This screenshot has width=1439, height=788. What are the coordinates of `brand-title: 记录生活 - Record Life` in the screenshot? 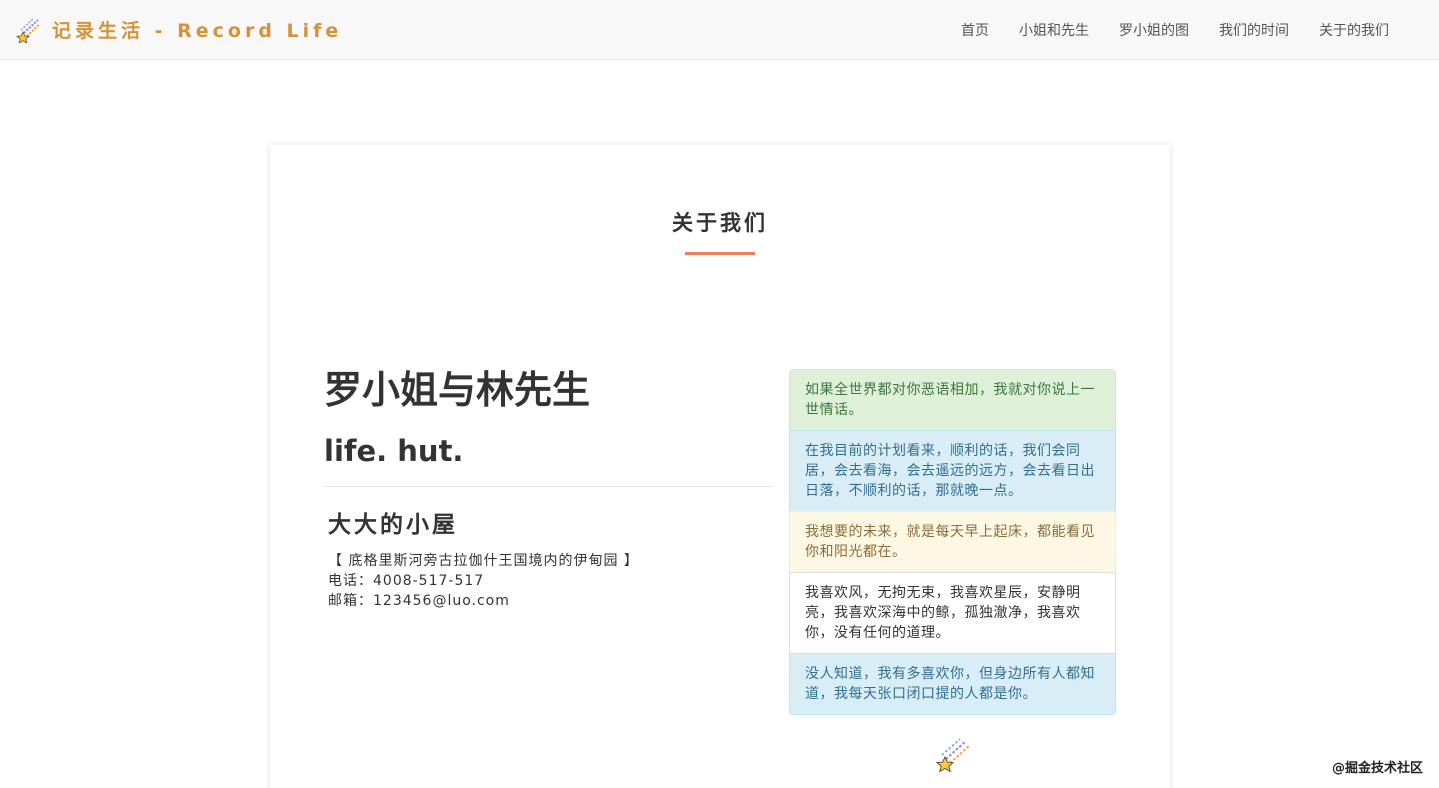 It's located at (197, 31).